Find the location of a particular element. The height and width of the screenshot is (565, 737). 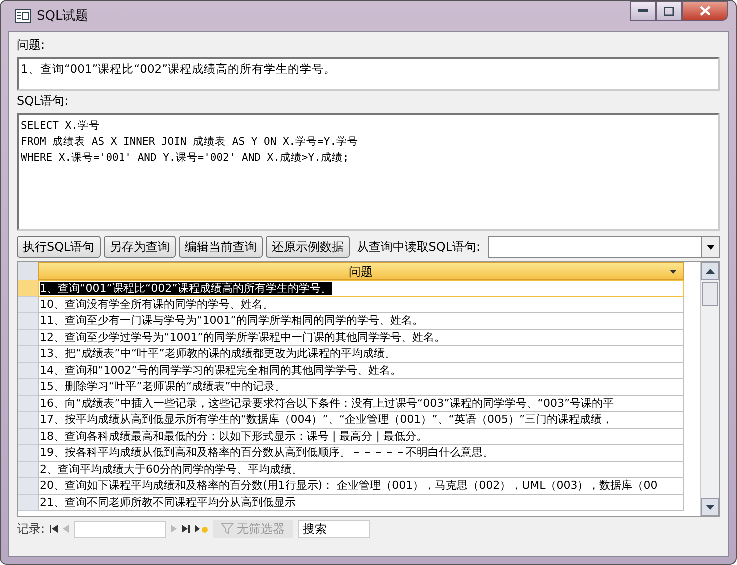

window-title: SQL试题 is located at coordinates (63, 16).